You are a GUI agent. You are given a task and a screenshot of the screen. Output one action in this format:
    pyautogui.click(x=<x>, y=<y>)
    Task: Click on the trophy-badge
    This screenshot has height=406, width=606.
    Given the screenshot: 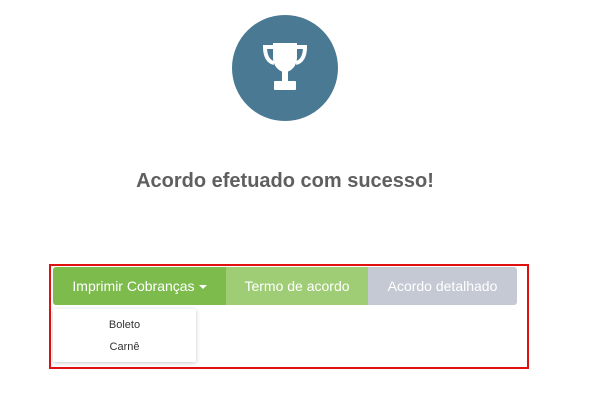 What is the action you would take?
    pyautogui.click(x=285, y=68)
    